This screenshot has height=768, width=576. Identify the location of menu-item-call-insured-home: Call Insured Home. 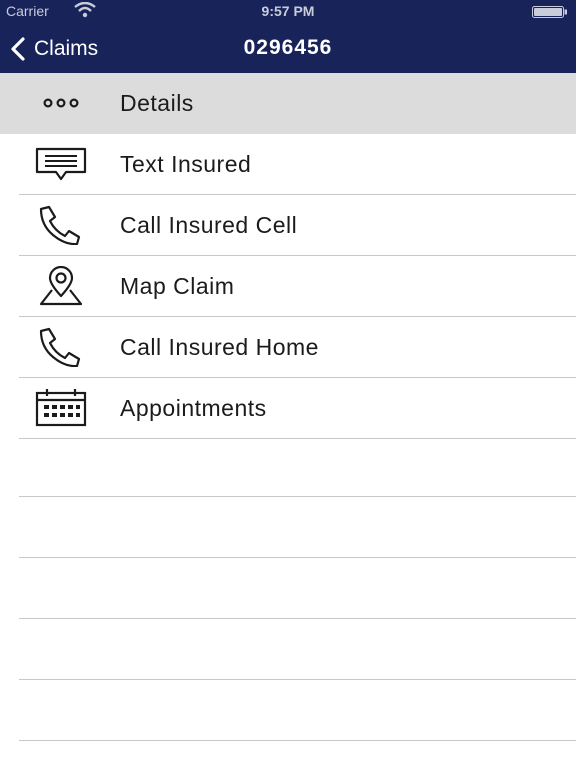
(297, 347).